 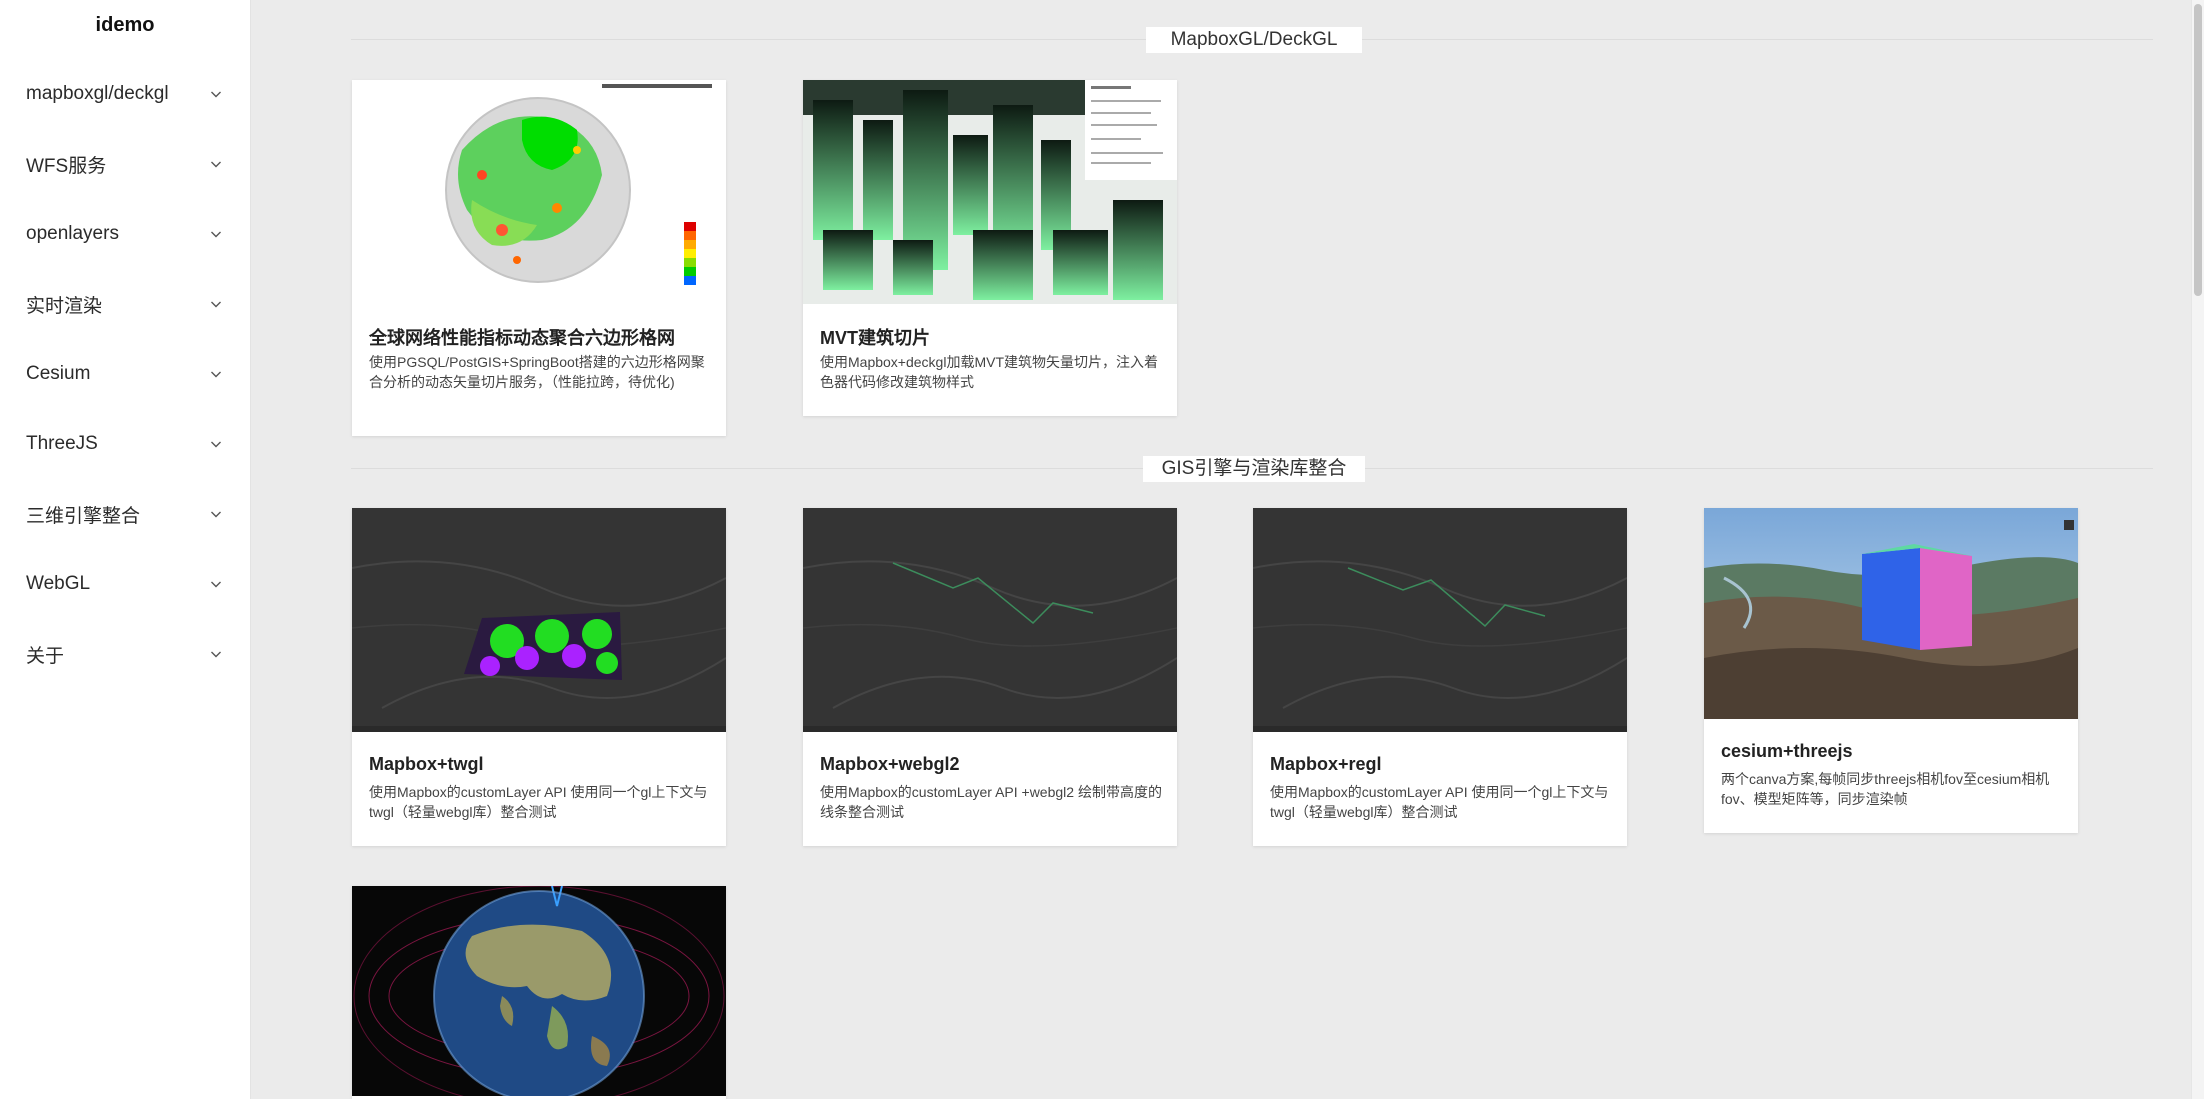 What do you see at coordinates (45, 656) in the screenshot?
I see `sidebar-item-label: 关于` at bounding box center [45, 656].